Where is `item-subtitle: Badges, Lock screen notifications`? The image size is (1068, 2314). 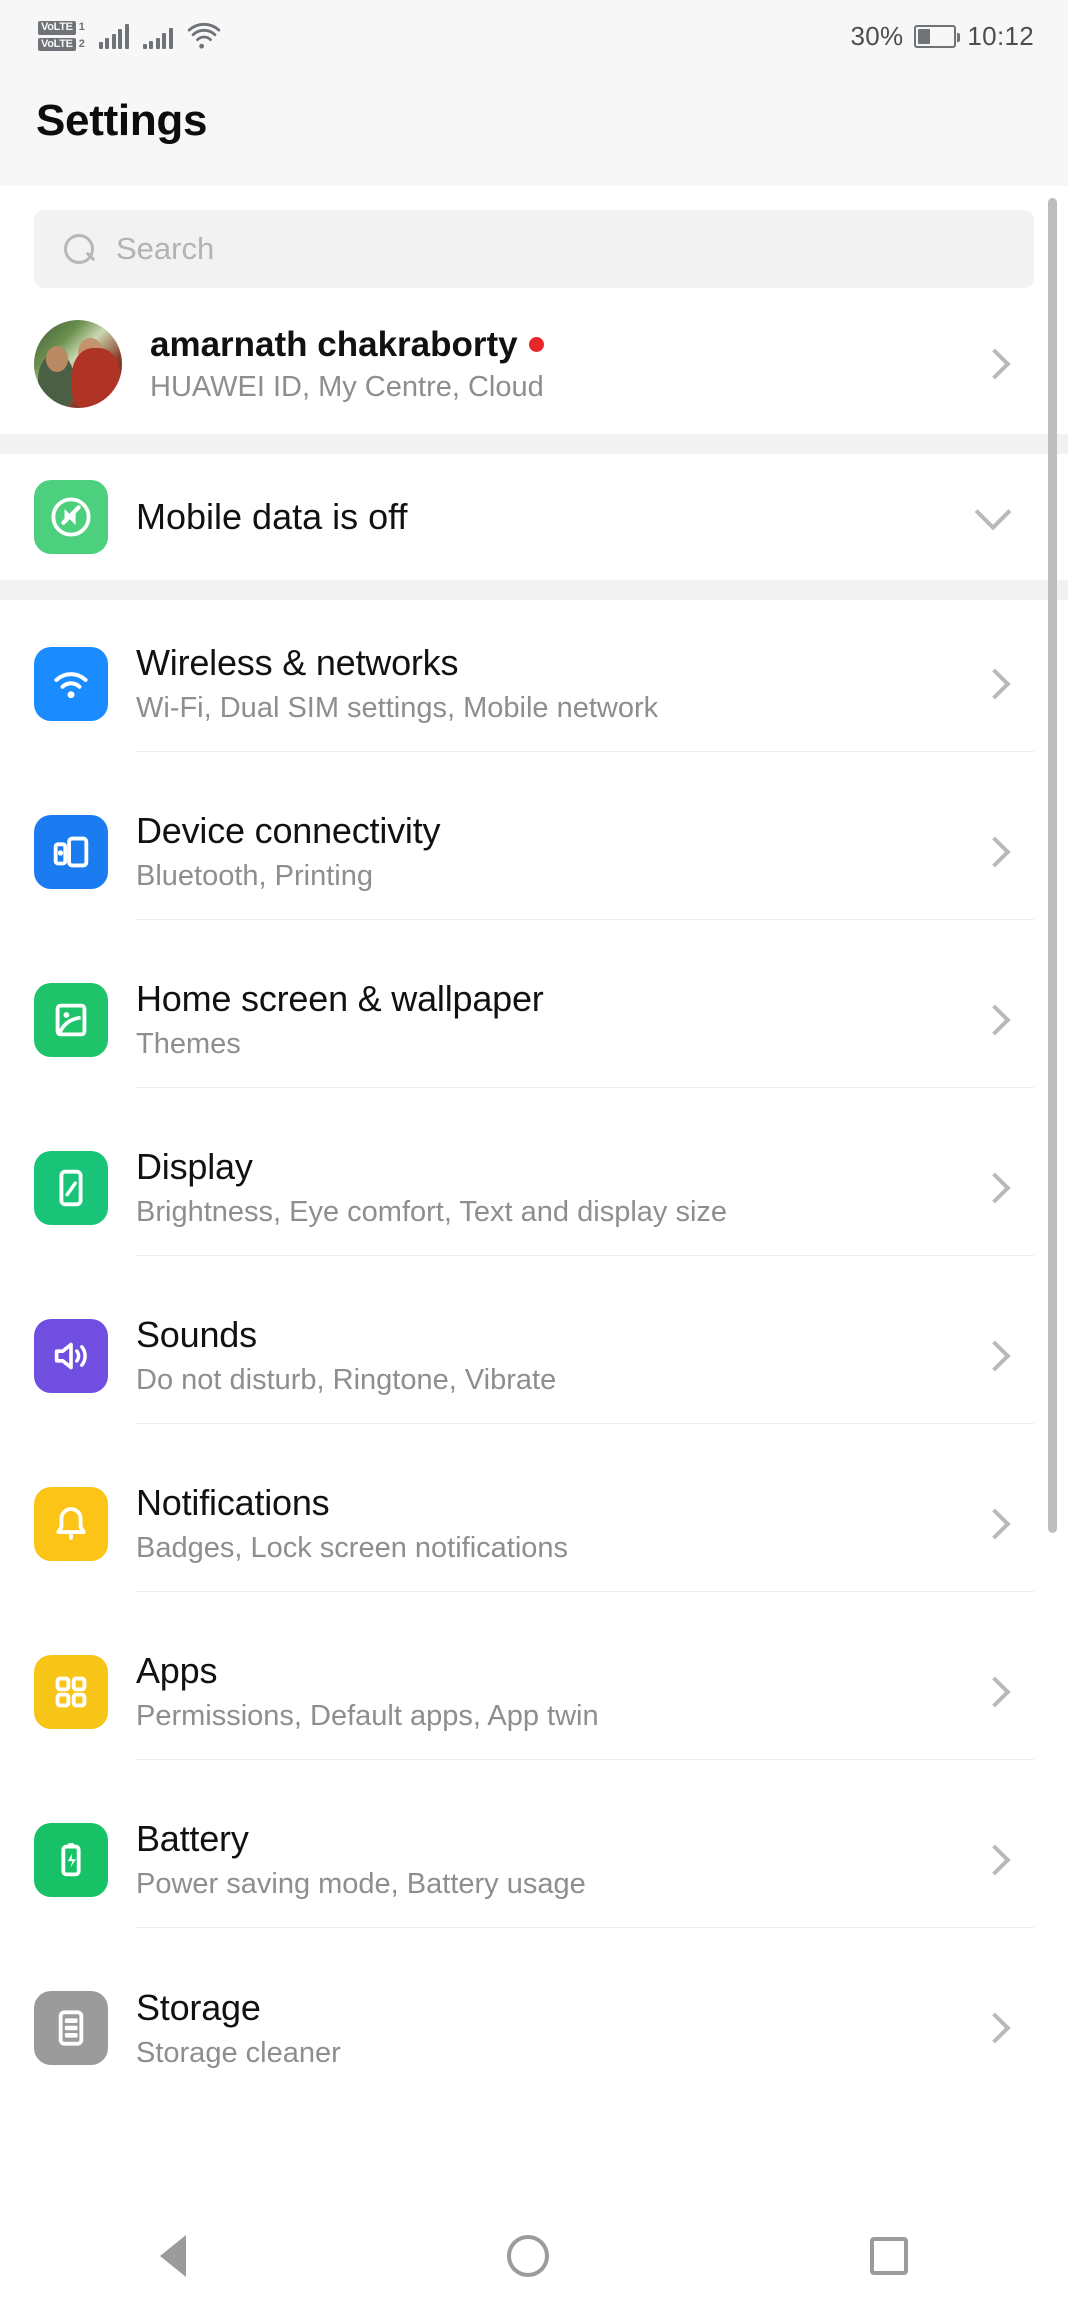 item-subtitle: Badges, Lock screen notifications is located at coordinates (352, 1548).